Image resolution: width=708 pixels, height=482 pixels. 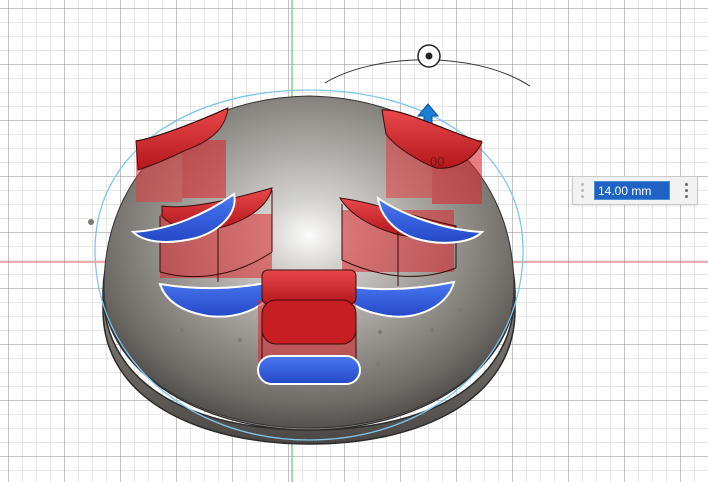 I want to click on vertical-ellipsis-icon, so click(x=686, y=190).